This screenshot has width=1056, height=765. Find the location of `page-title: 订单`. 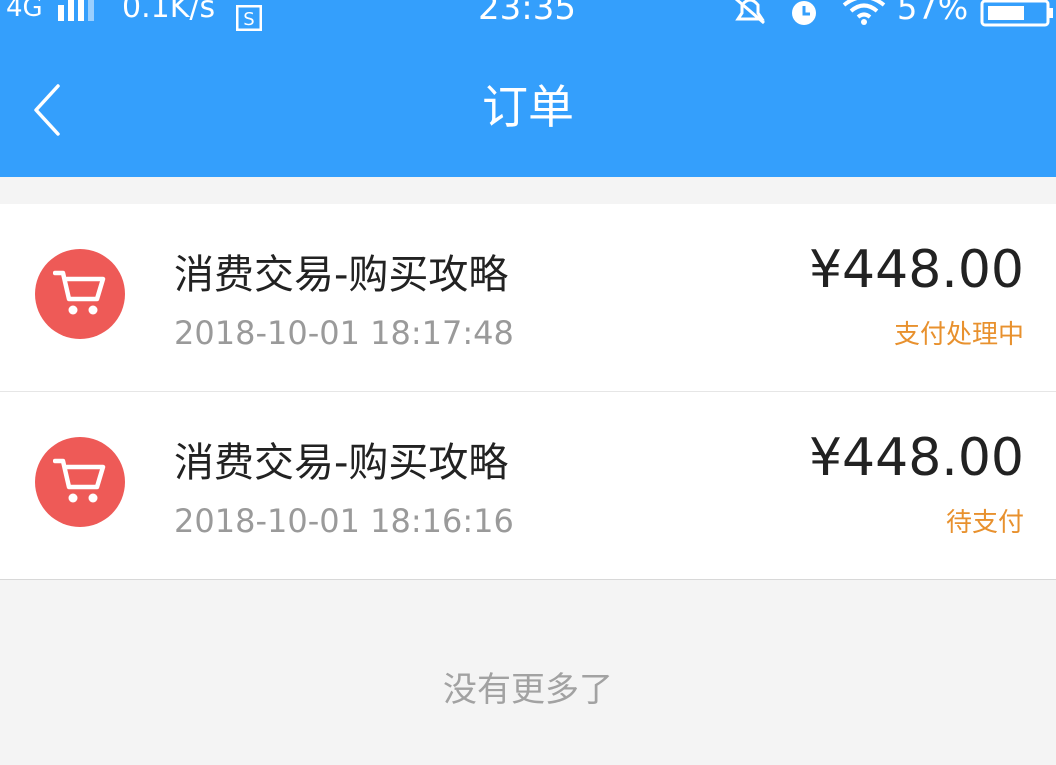

page-title: 订单 is located at coordinates (528, 107).